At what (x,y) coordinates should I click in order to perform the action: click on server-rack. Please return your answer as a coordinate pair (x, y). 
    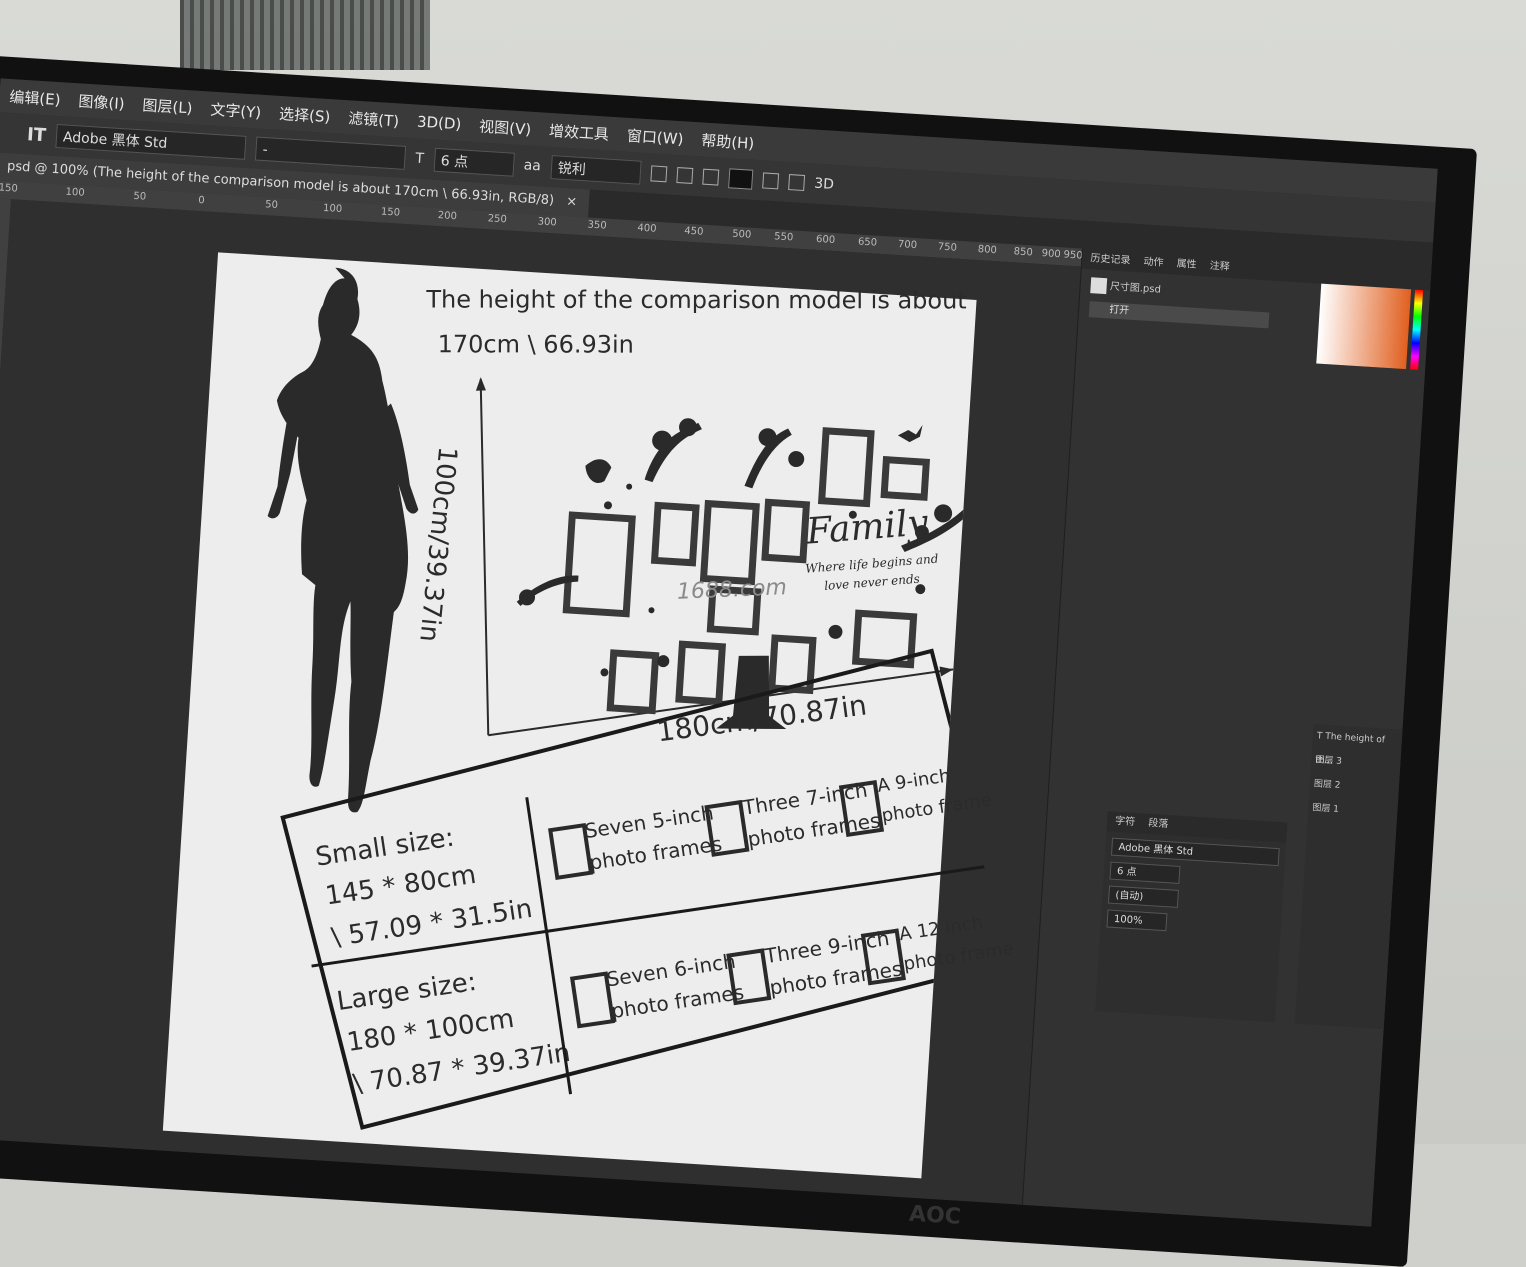
    Looking at the image, I should click on (305, 35).